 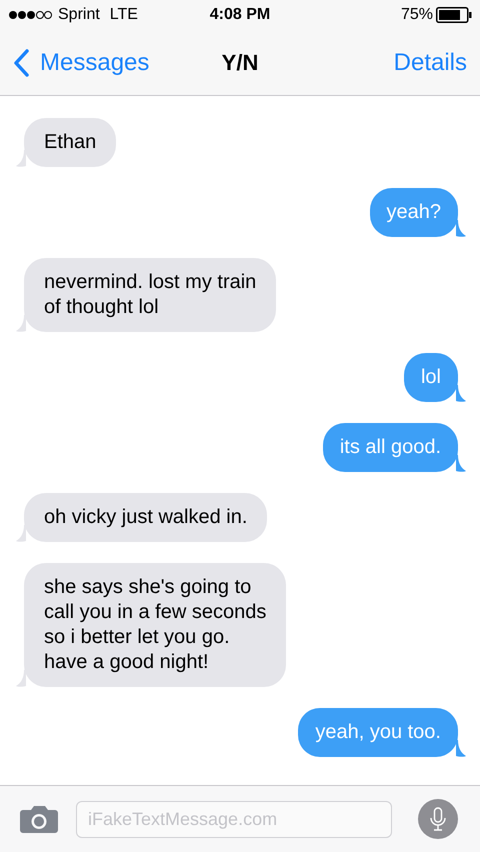 What do you see at coordinates (81, 63) in the screenshot?
I see `back-button: Messages` at bounding box center [81, 63].